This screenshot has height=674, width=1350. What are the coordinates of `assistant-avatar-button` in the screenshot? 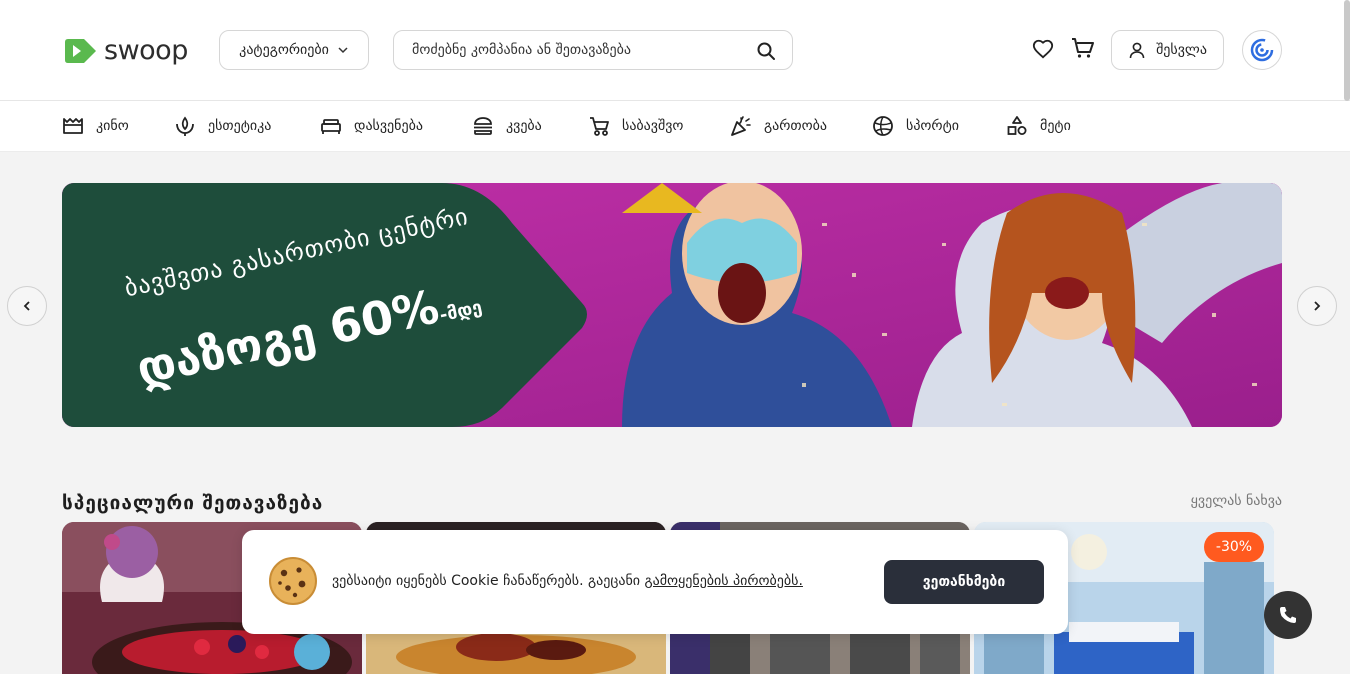 It's located at (1262, 50).